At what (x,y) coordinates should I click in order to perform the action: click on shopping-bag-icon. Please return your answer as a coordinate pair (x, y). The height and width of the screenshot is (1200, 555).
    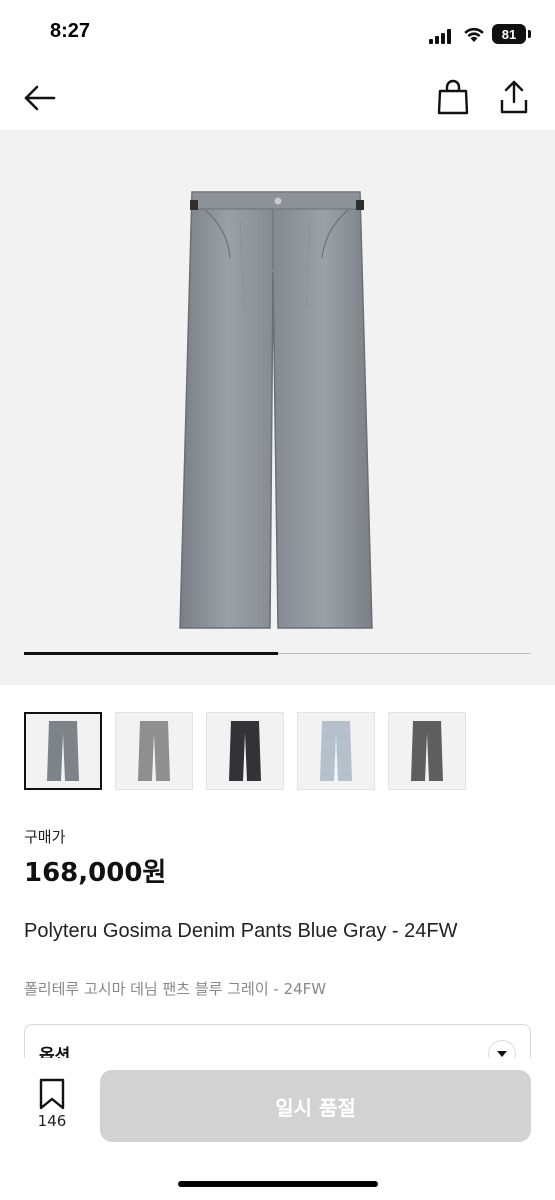
    Looking at the image, I should click on (453, 98).